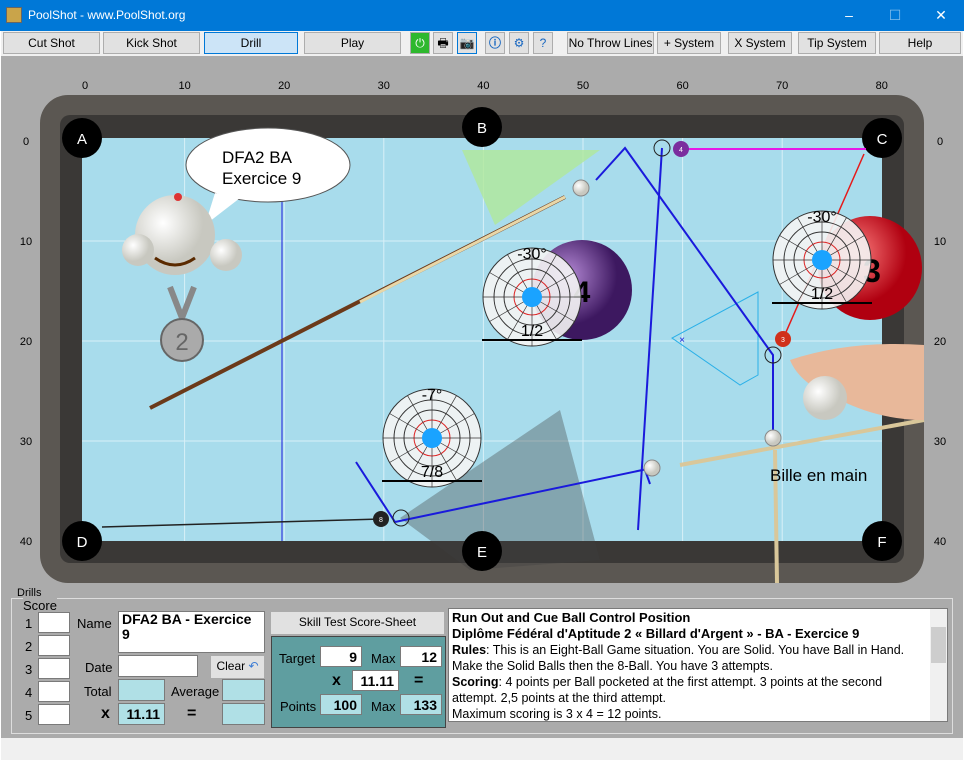 The height and width of the screenshot is (761, 964). I want to click on angle-label: -30°, so click(822, 217).